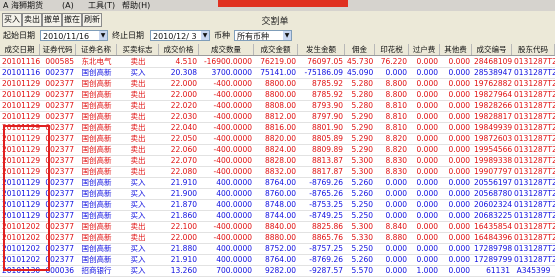 Image resolution: width=555 pixels, height=278 pixels. Describe the element at coordinates (326, 193) in the screenshot. I see `cell-occur: -8765.26` at that location.